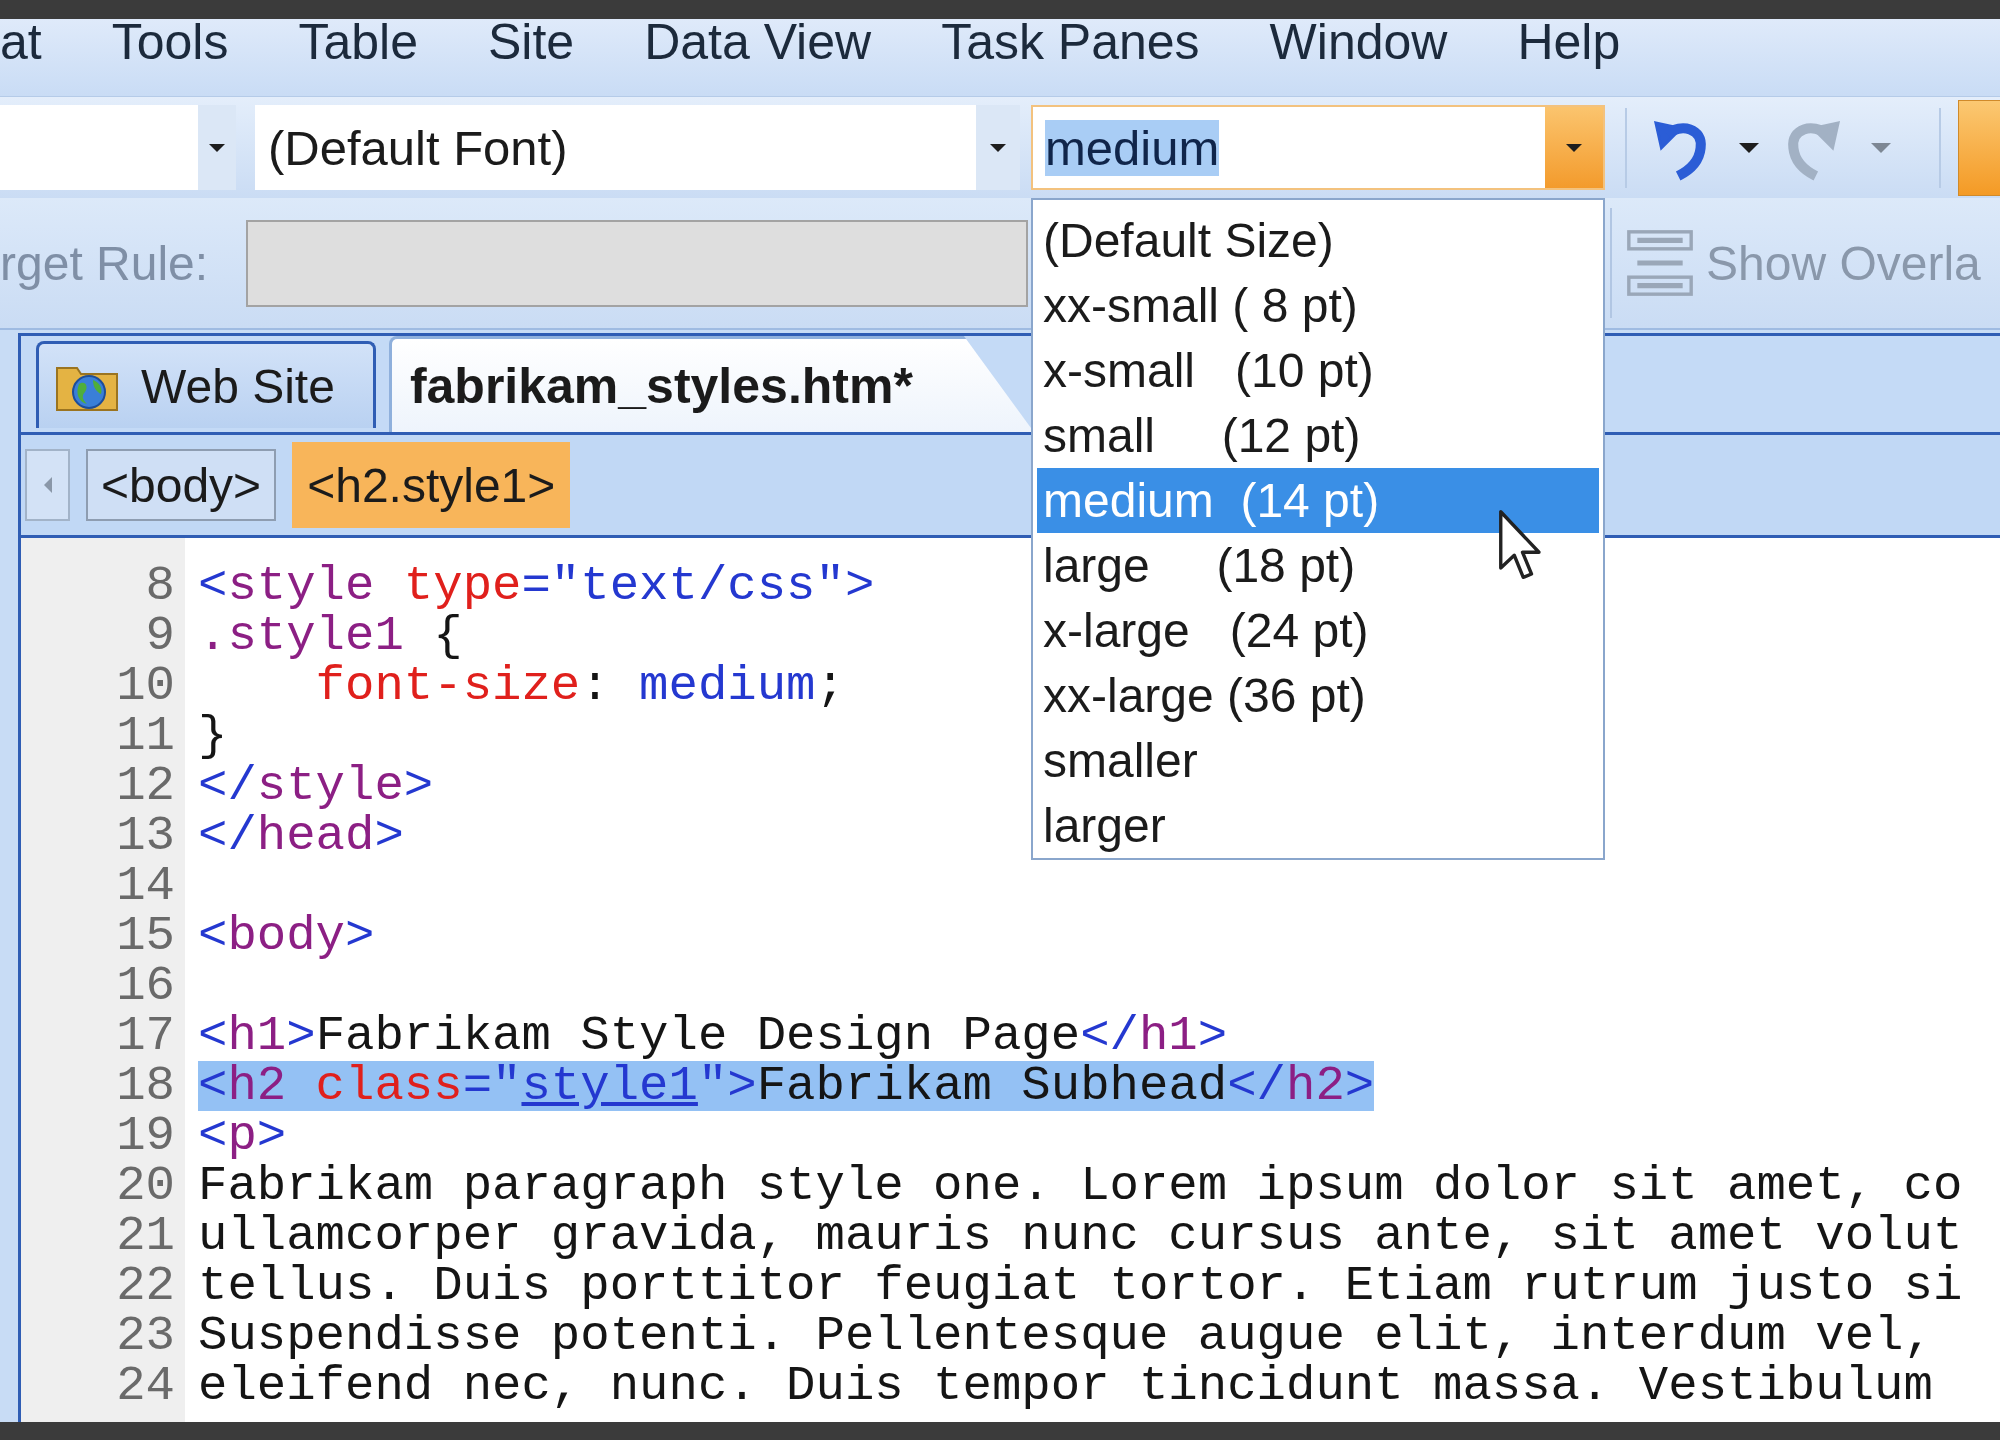  Describe the element at coordinates (1080, 1236) in the screenshot. I see `code-line: ullamcorper gravida, mauris nunc cursus ante, sit amet volut` at that location.